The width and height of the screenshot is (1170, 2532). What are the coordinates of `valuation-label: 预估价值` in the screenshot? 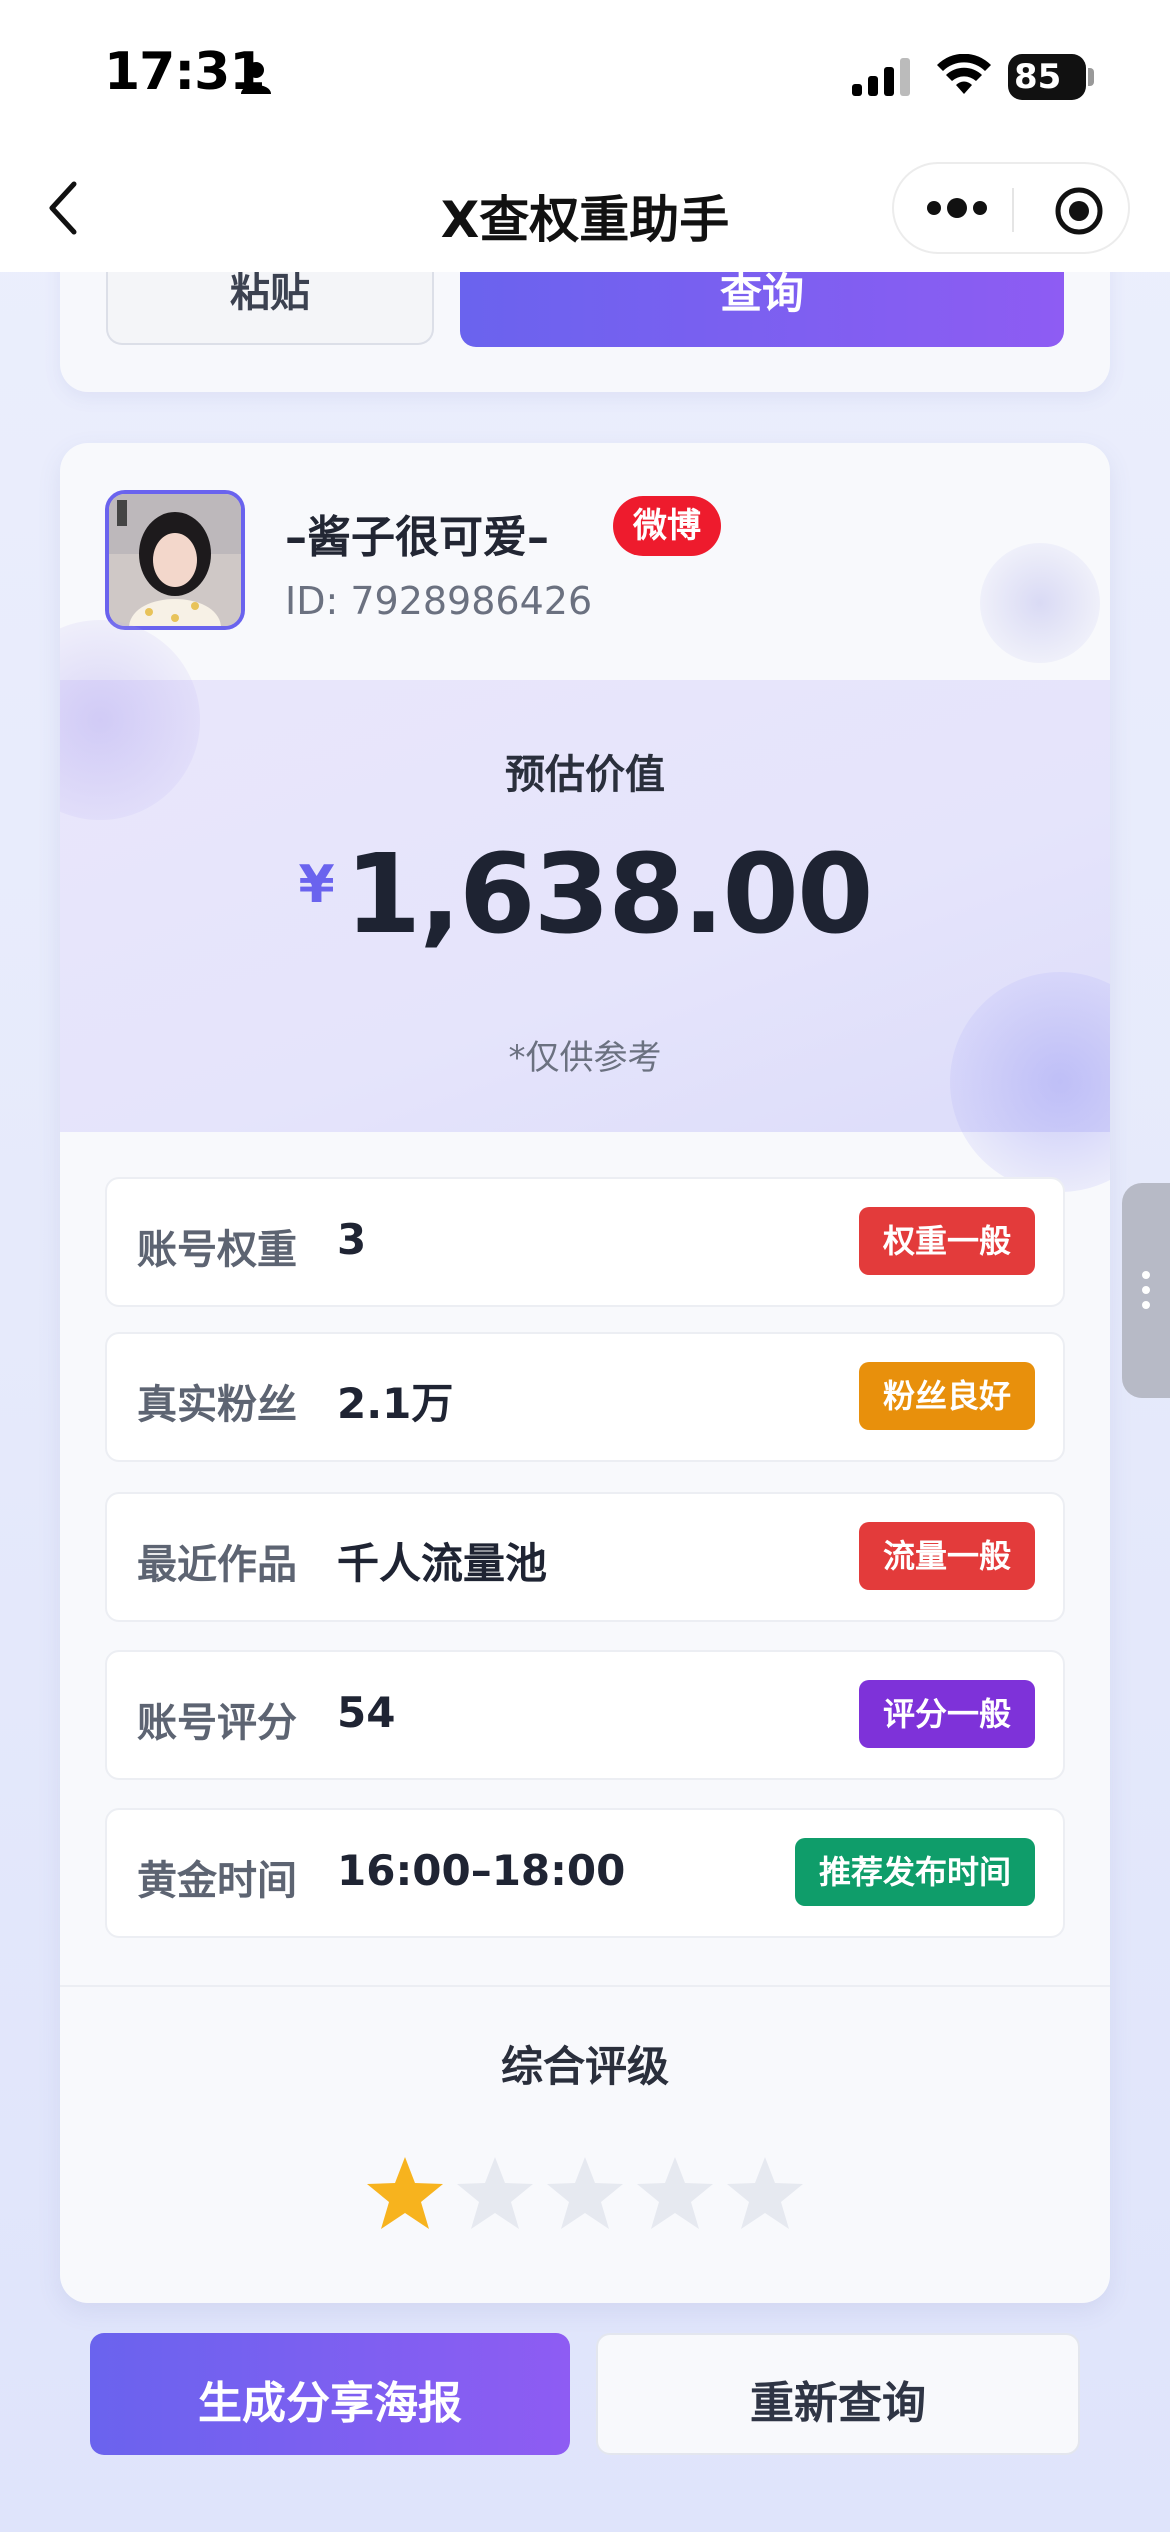 It's located at (585, 775).